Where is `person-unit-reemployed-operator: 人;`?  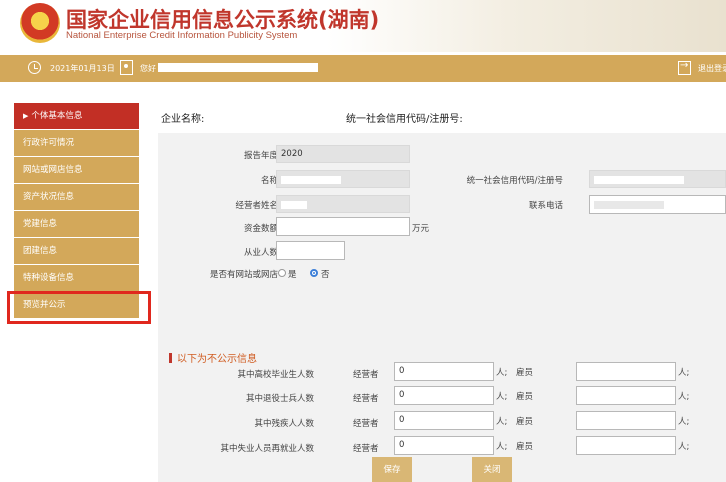
person-unit-reemployed-operator: 人; is located at coordinates (502, 447).